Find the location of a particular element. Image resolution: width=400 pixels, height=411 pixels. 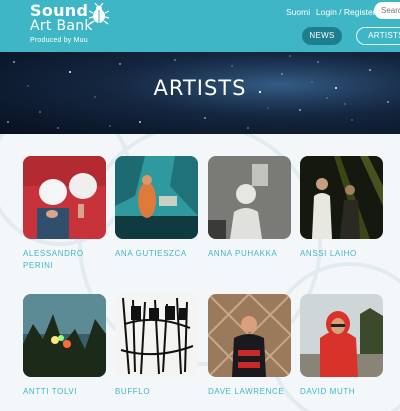

artist-name: DAVE LAWRENCE is located at coordinates (249, 392).